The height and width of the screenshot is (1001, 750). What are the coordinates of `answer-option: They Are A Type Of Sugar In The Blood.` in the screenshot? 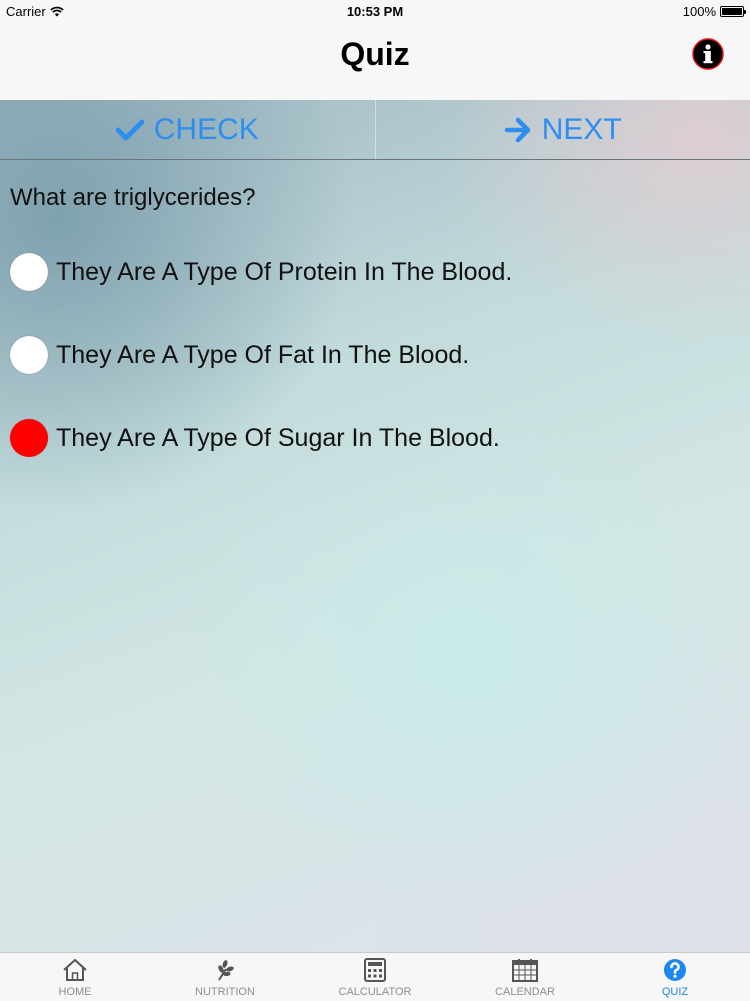 It's located at (255, 438).